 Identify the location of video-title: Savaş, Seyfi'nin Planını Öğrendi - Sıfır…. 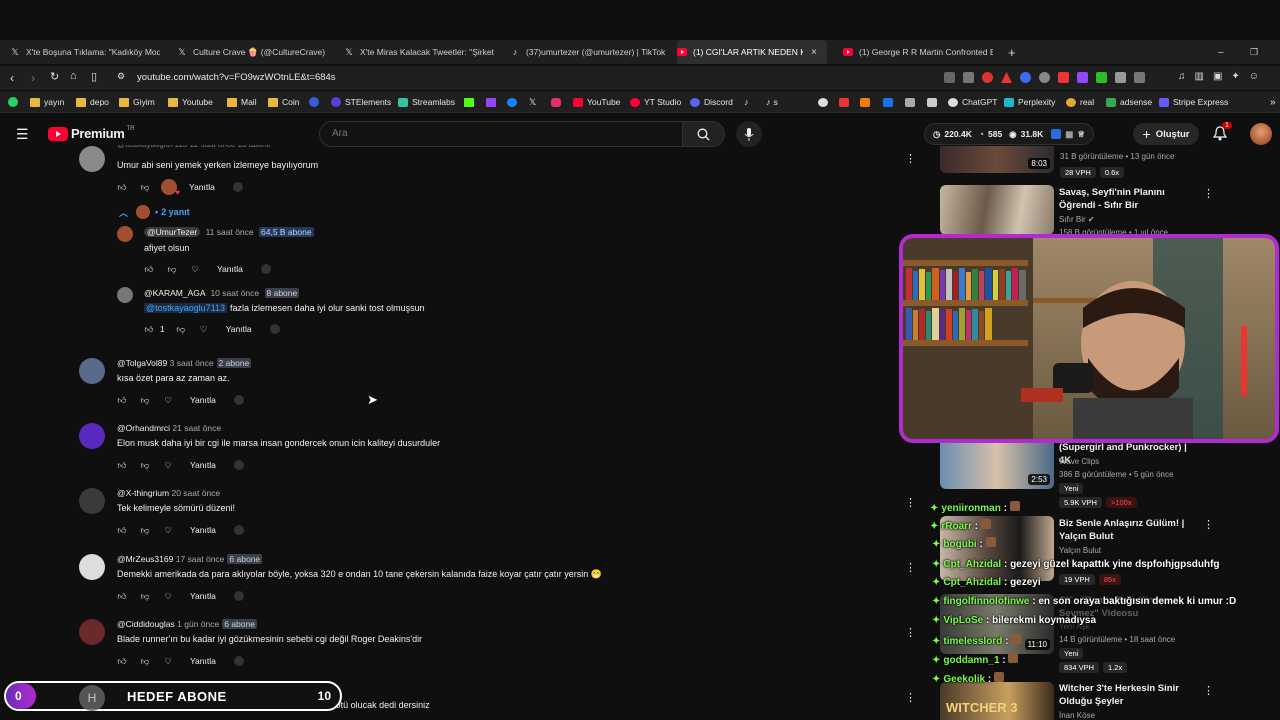
(1129, 199).